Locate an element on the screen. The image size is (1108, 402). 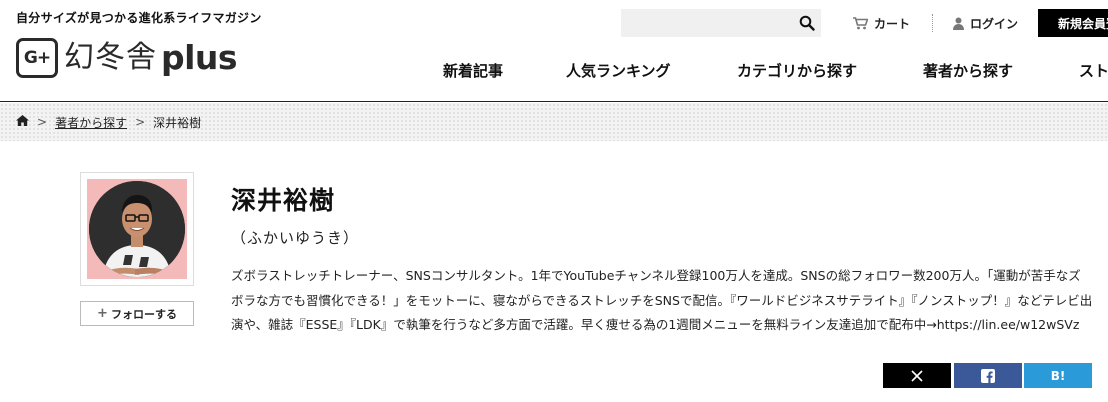
login-link: ログイン is located at coordinates (985, 23).